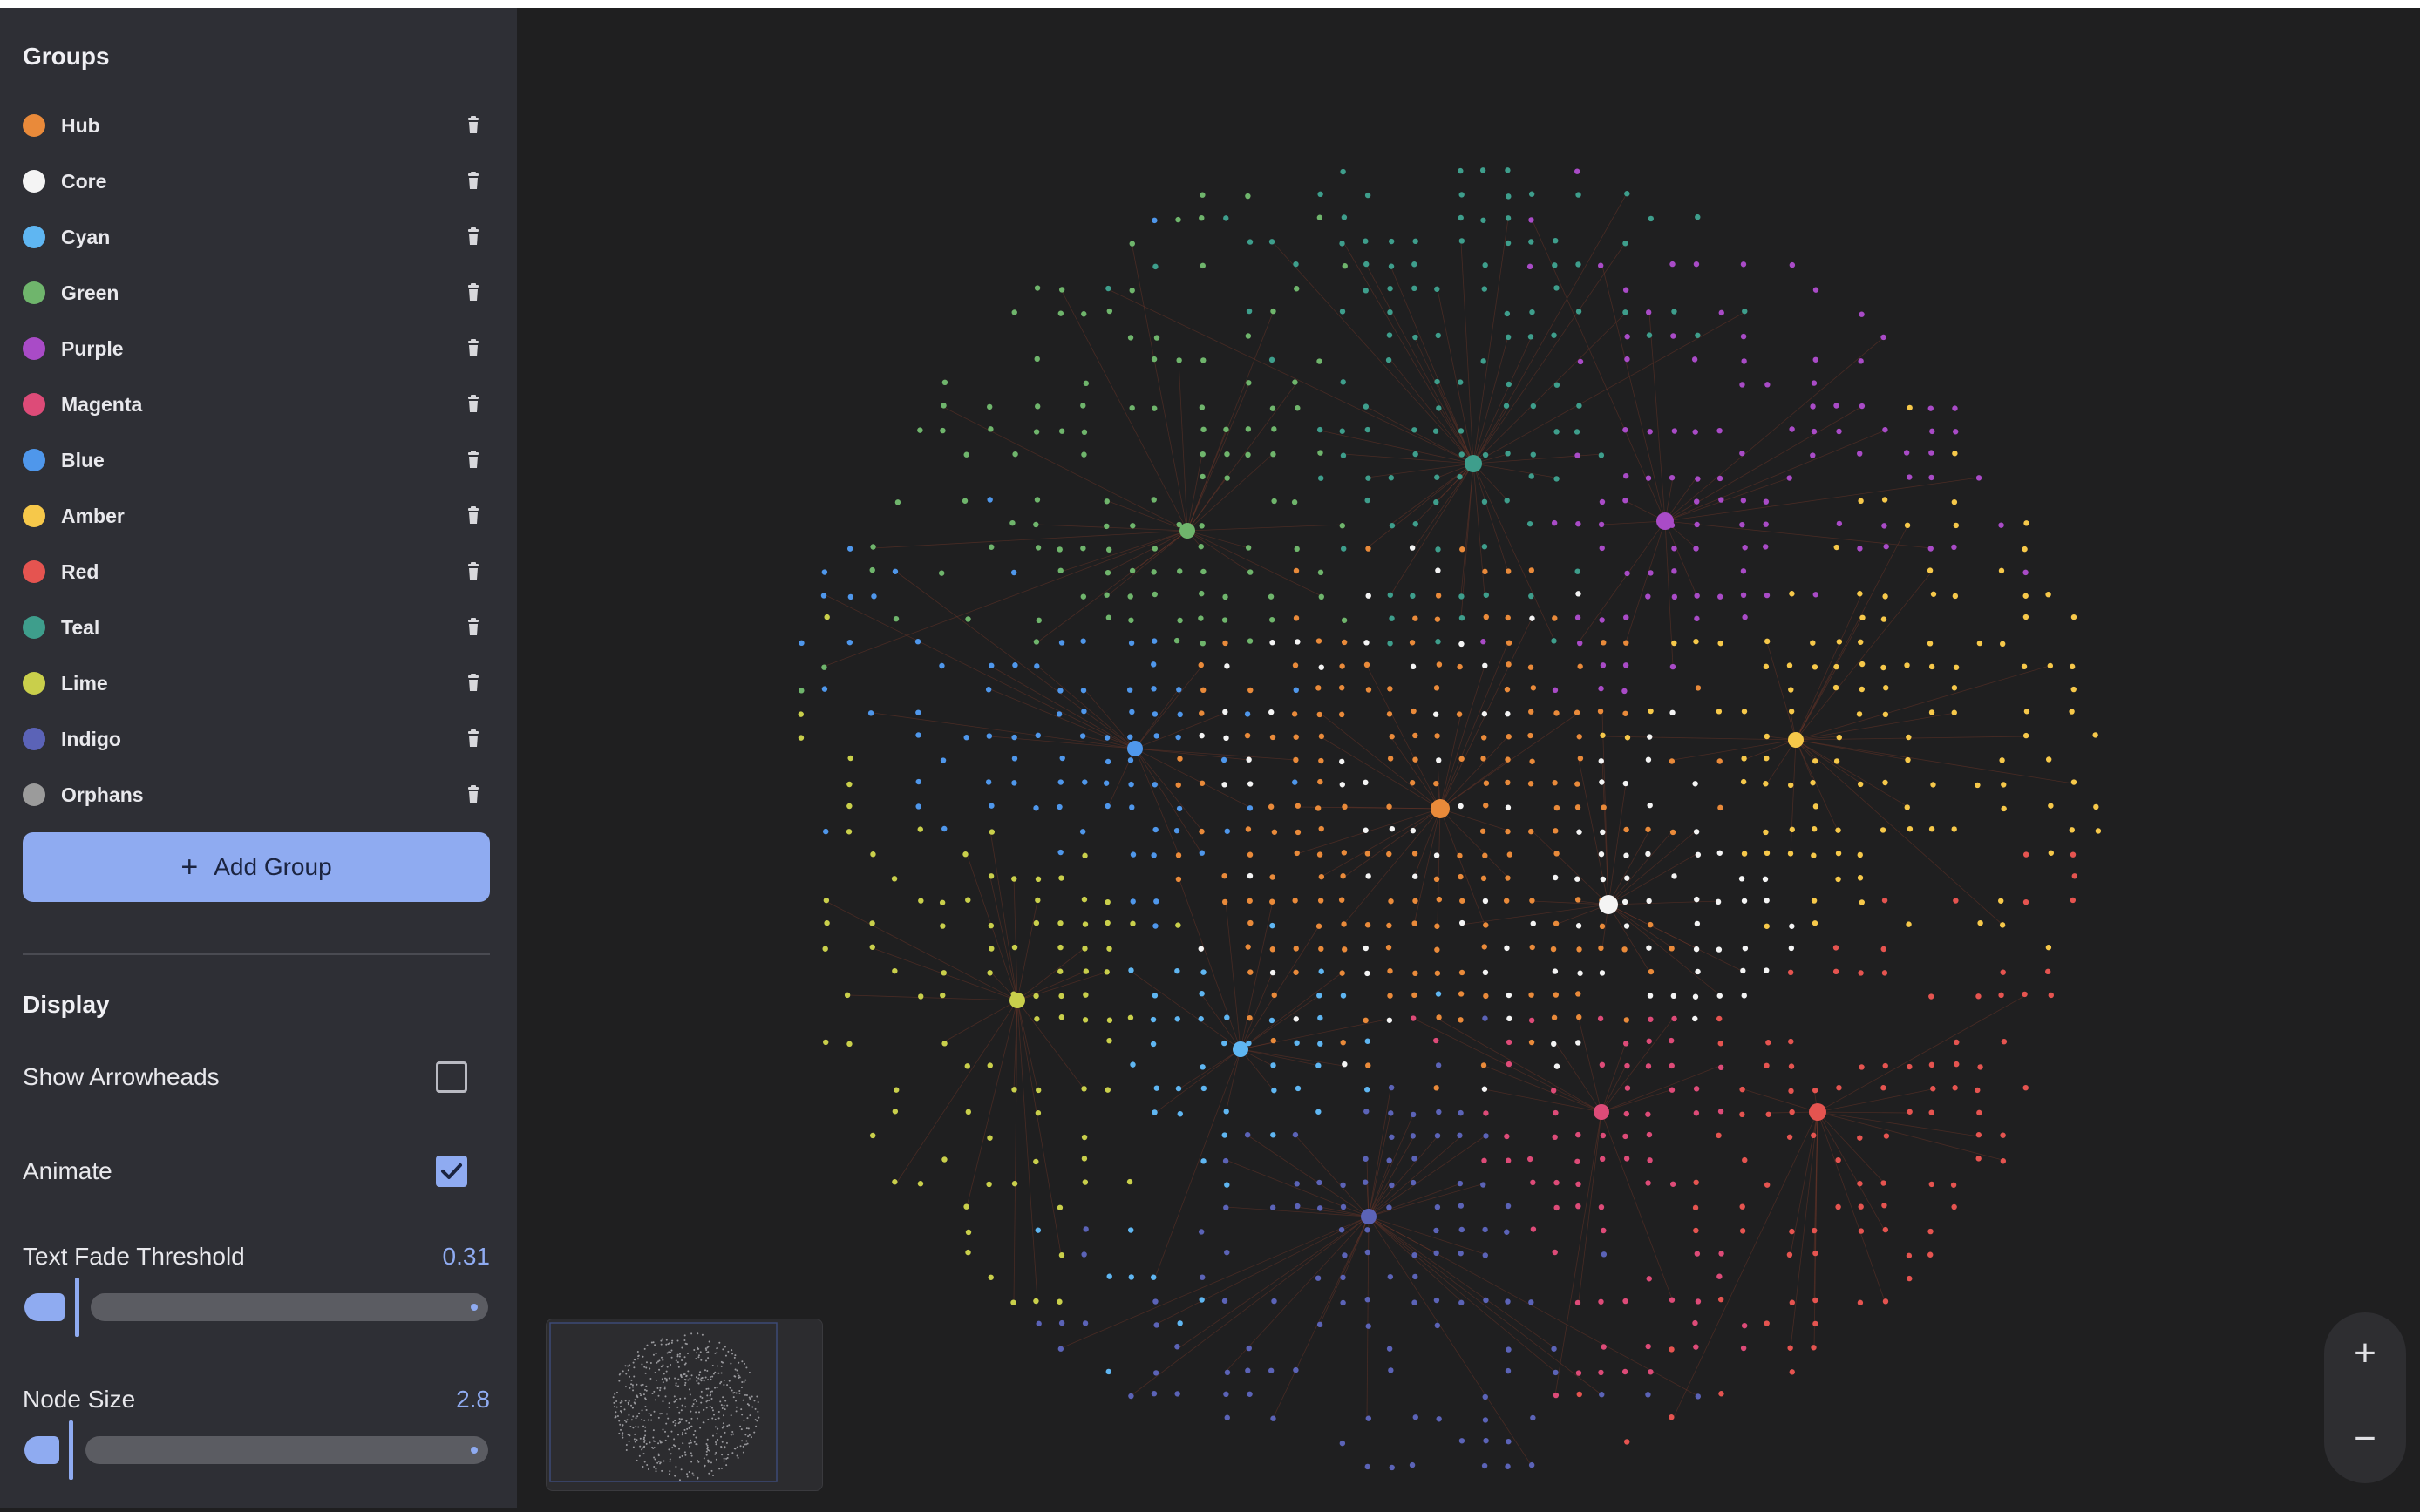 This screenshot has height=1512, width=2420. Describe the element at coordinates (254, 125) in the screenshot. I see `group-row-hub: Hub` at that location.